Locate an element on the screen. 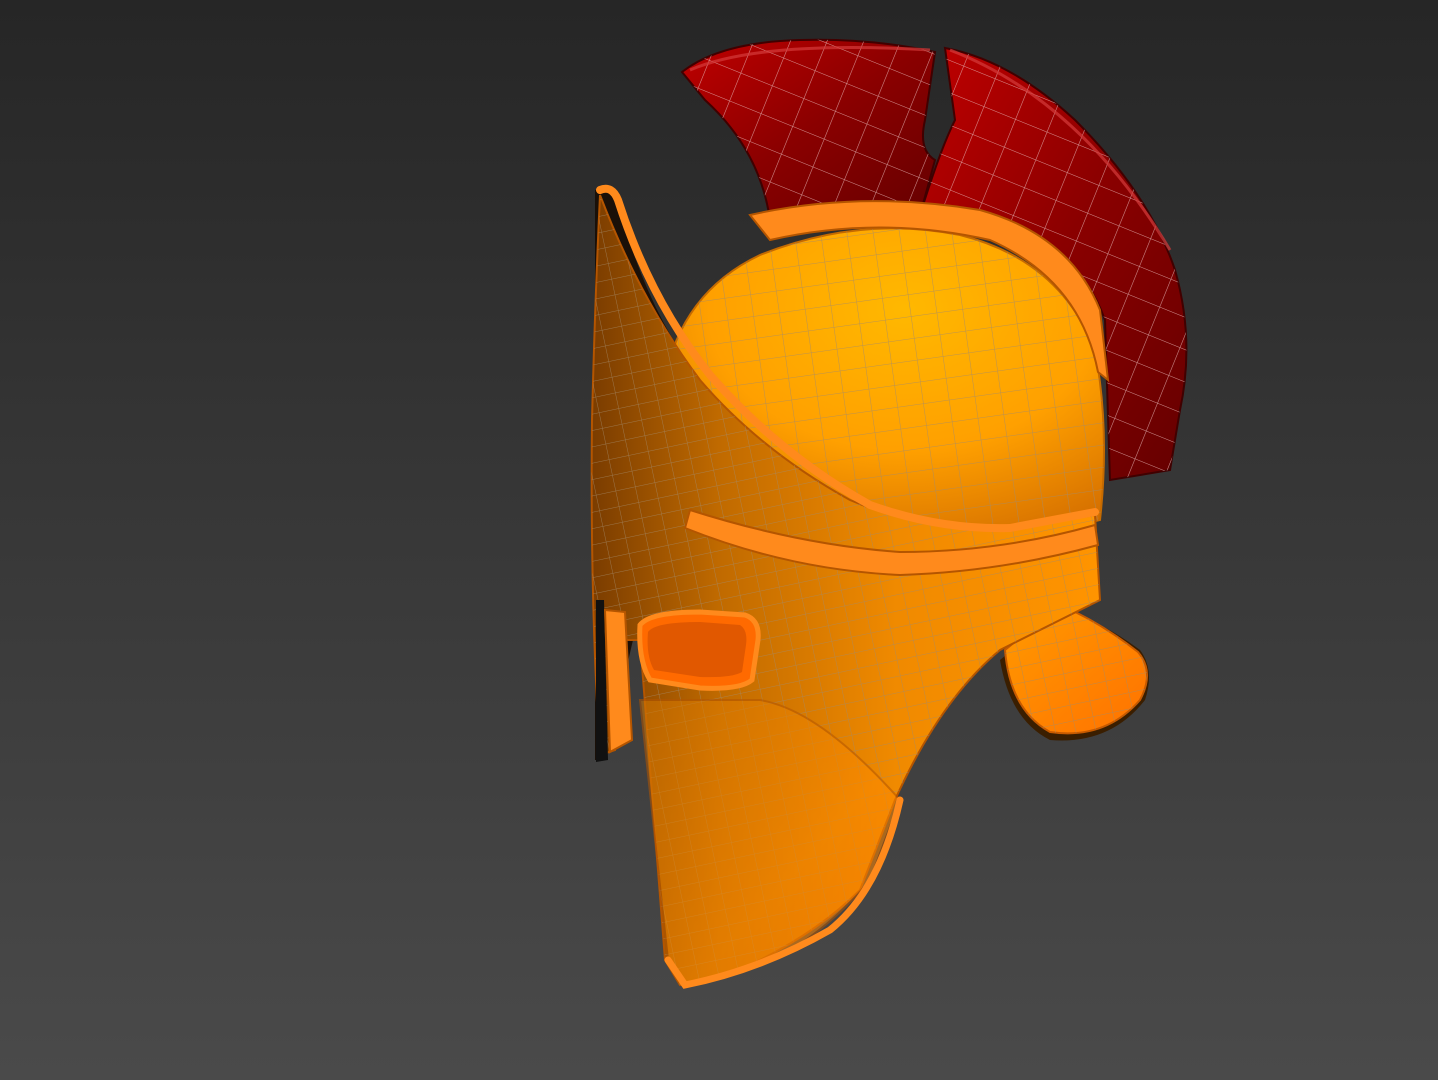  eye-slot is located at coordinates (699, 650).